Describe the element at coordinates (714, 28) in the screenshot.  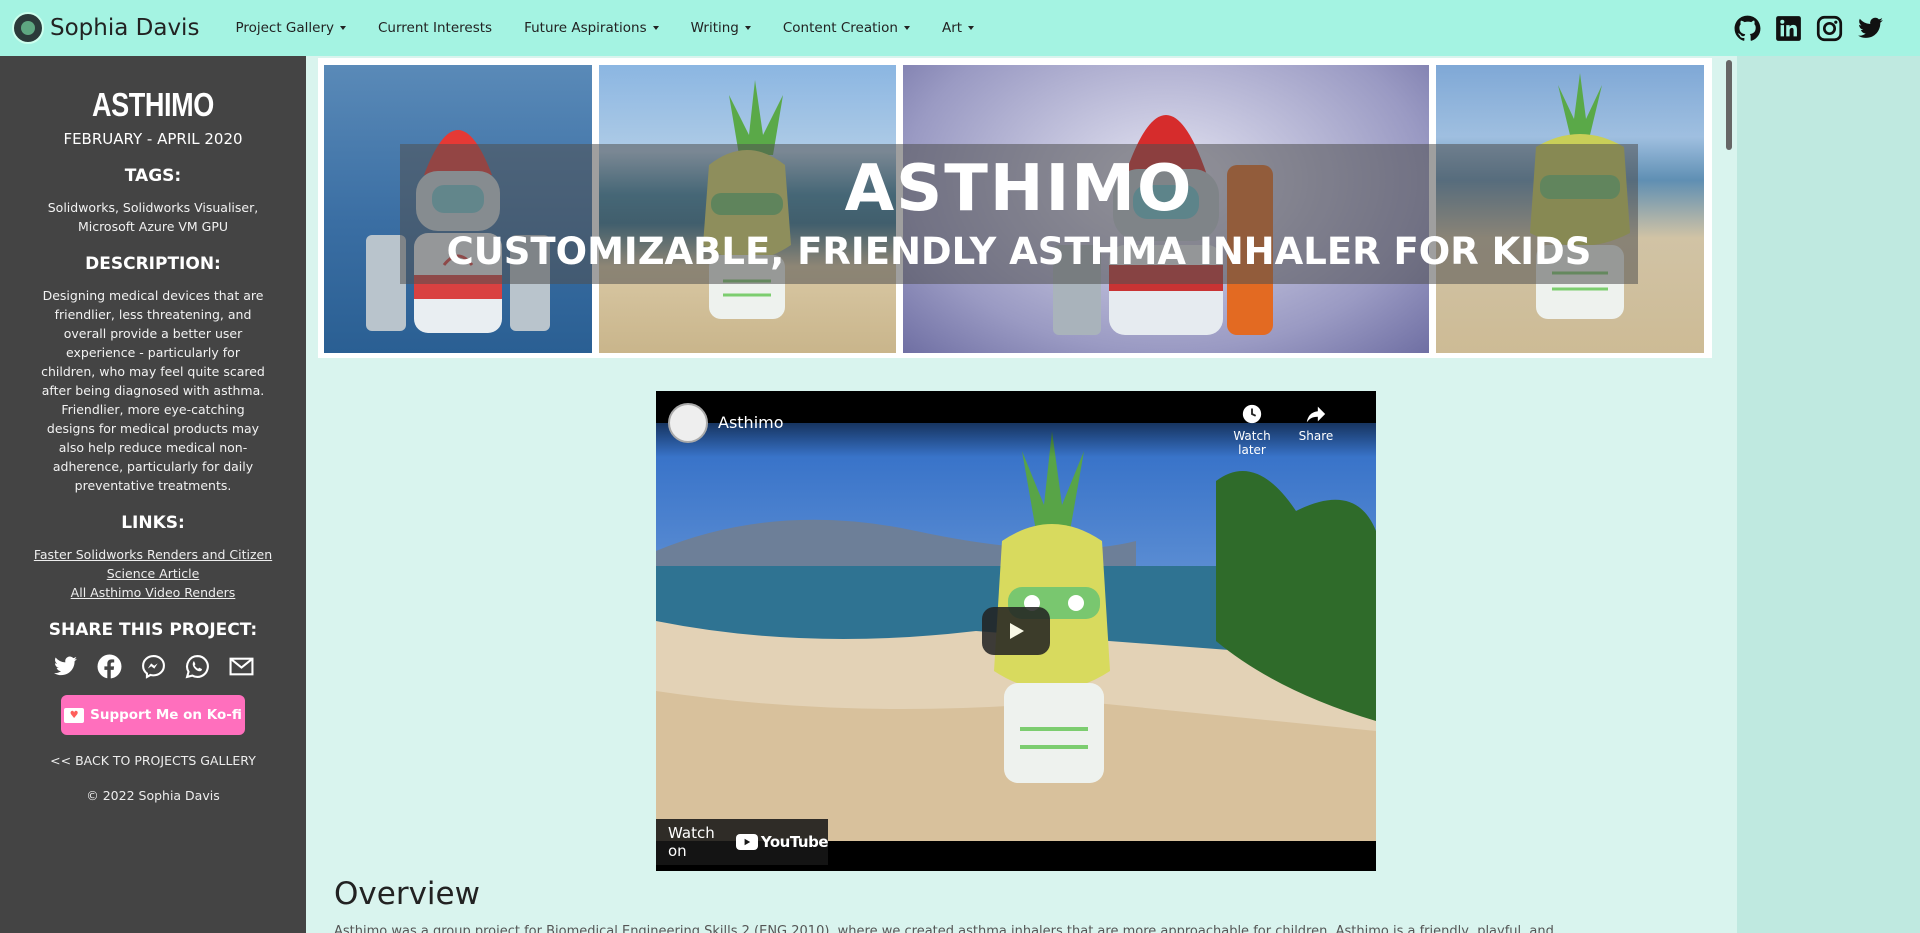
I see `nav-label: Writing` at that location.